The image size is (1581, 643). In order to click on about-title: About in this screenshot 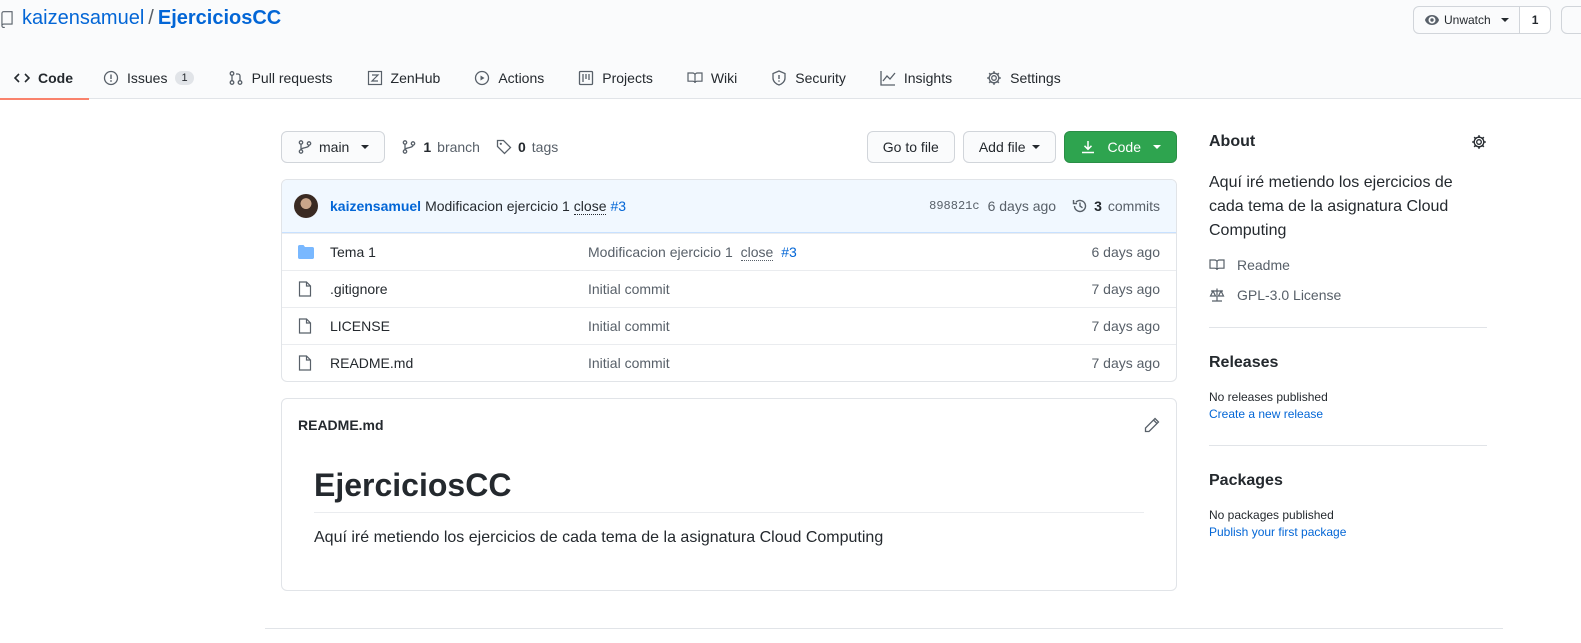, I will do `click(1232, 141)`.